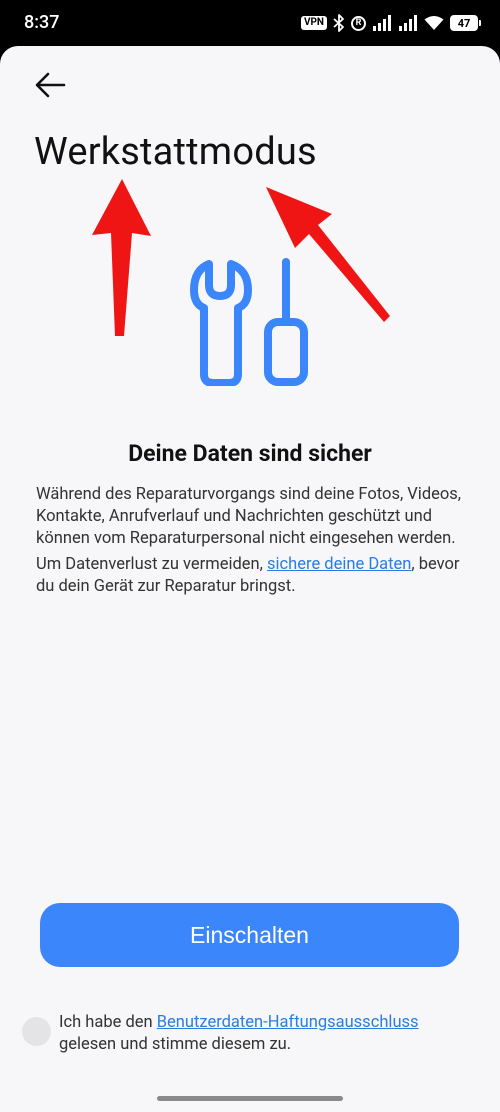  What do you see at coordinates (108, 1022) in the screenshot?
I see `consent-text-before: Ich habe den` at bounding box center [108, 1022].